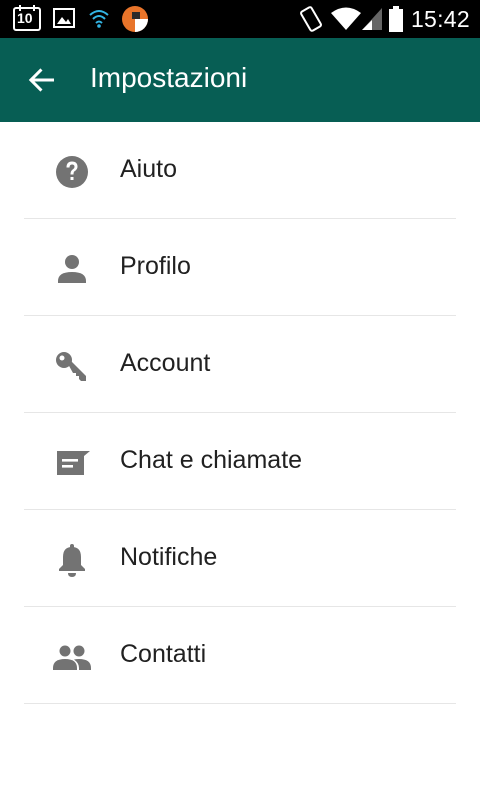 The width and height of the screenshot is (480, 800). Describe the element at coordinates (135, 19) in the screenshot. I see `app-notification-icon` at that location.